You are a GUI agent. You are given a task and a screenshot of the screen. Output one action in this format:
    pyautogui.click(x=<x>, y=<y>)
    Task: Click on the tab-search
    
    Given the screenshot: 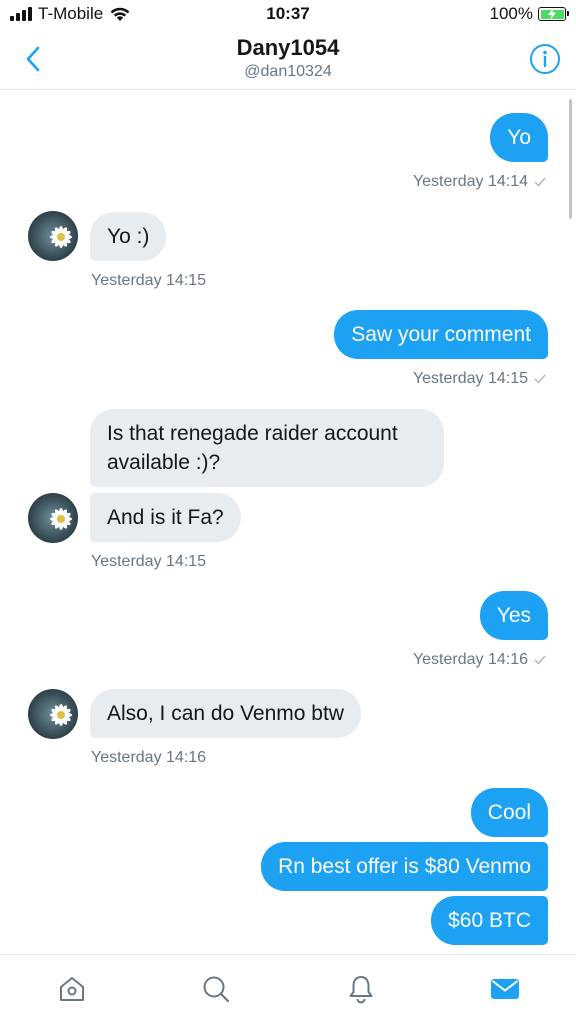 What is the action you would take?
    pyautogui.click(x=216, y=989)
    